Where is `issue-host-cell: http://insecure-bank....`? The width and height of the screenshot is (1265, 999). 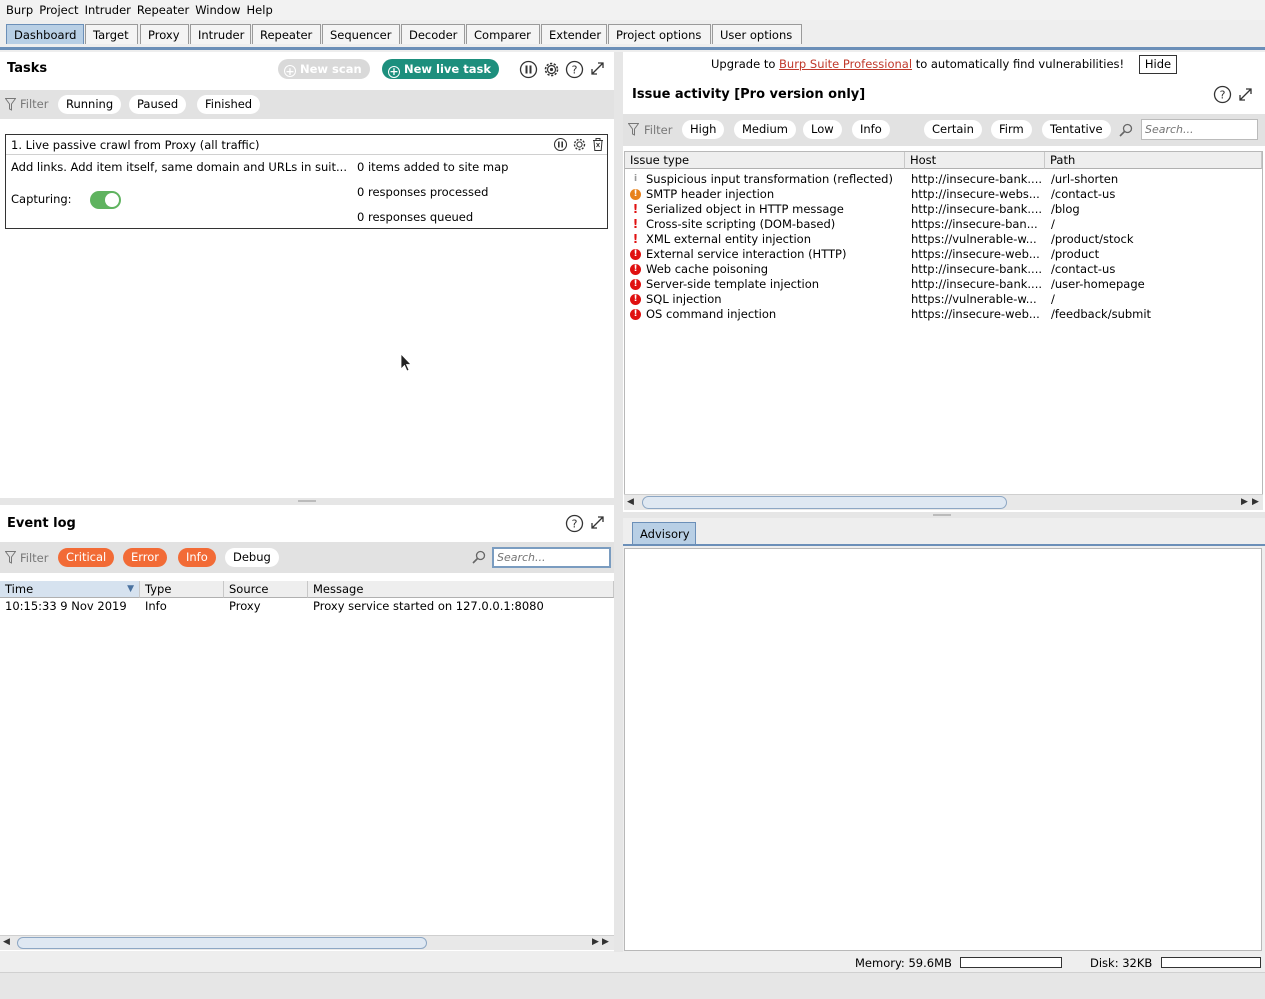
issue-host-cell: http://insecure-bank.... is located at coordinates (977, 179).